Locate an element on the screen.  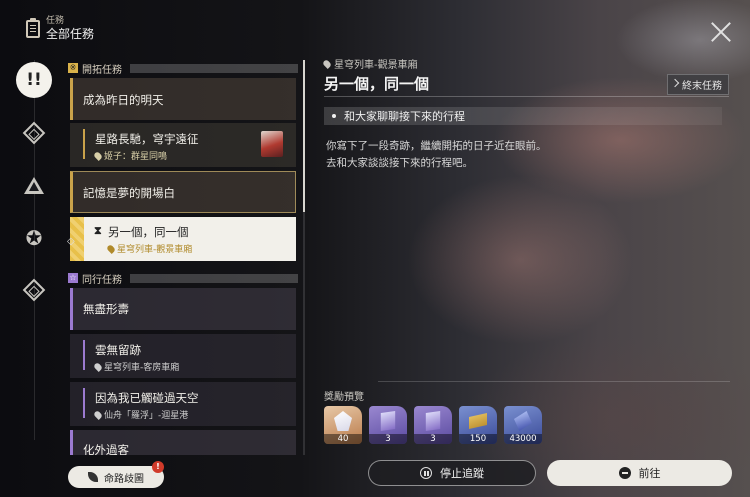
page-title: 全部任務 is located at coordinates (70, 34).